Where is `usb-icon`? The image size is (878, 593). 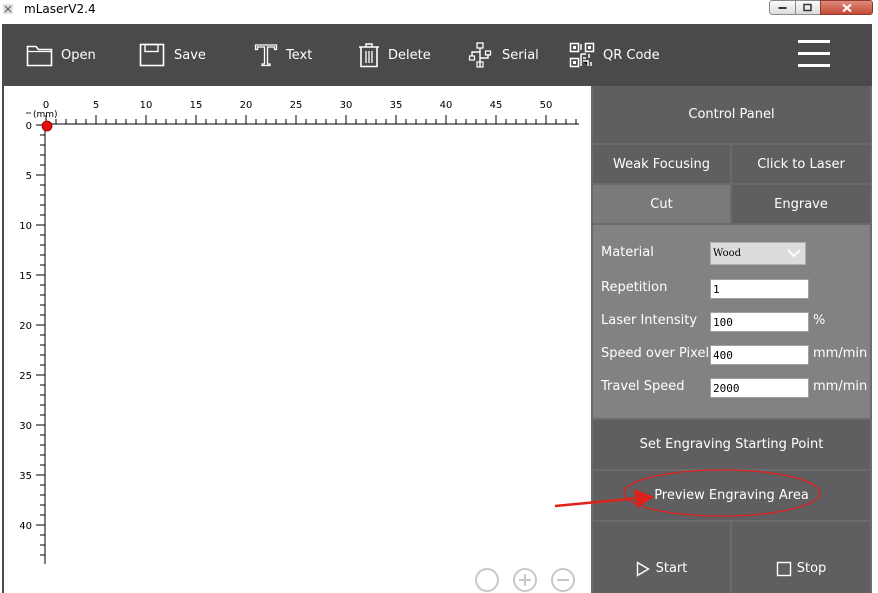 usb-icon is located at coordinates (480, 55).